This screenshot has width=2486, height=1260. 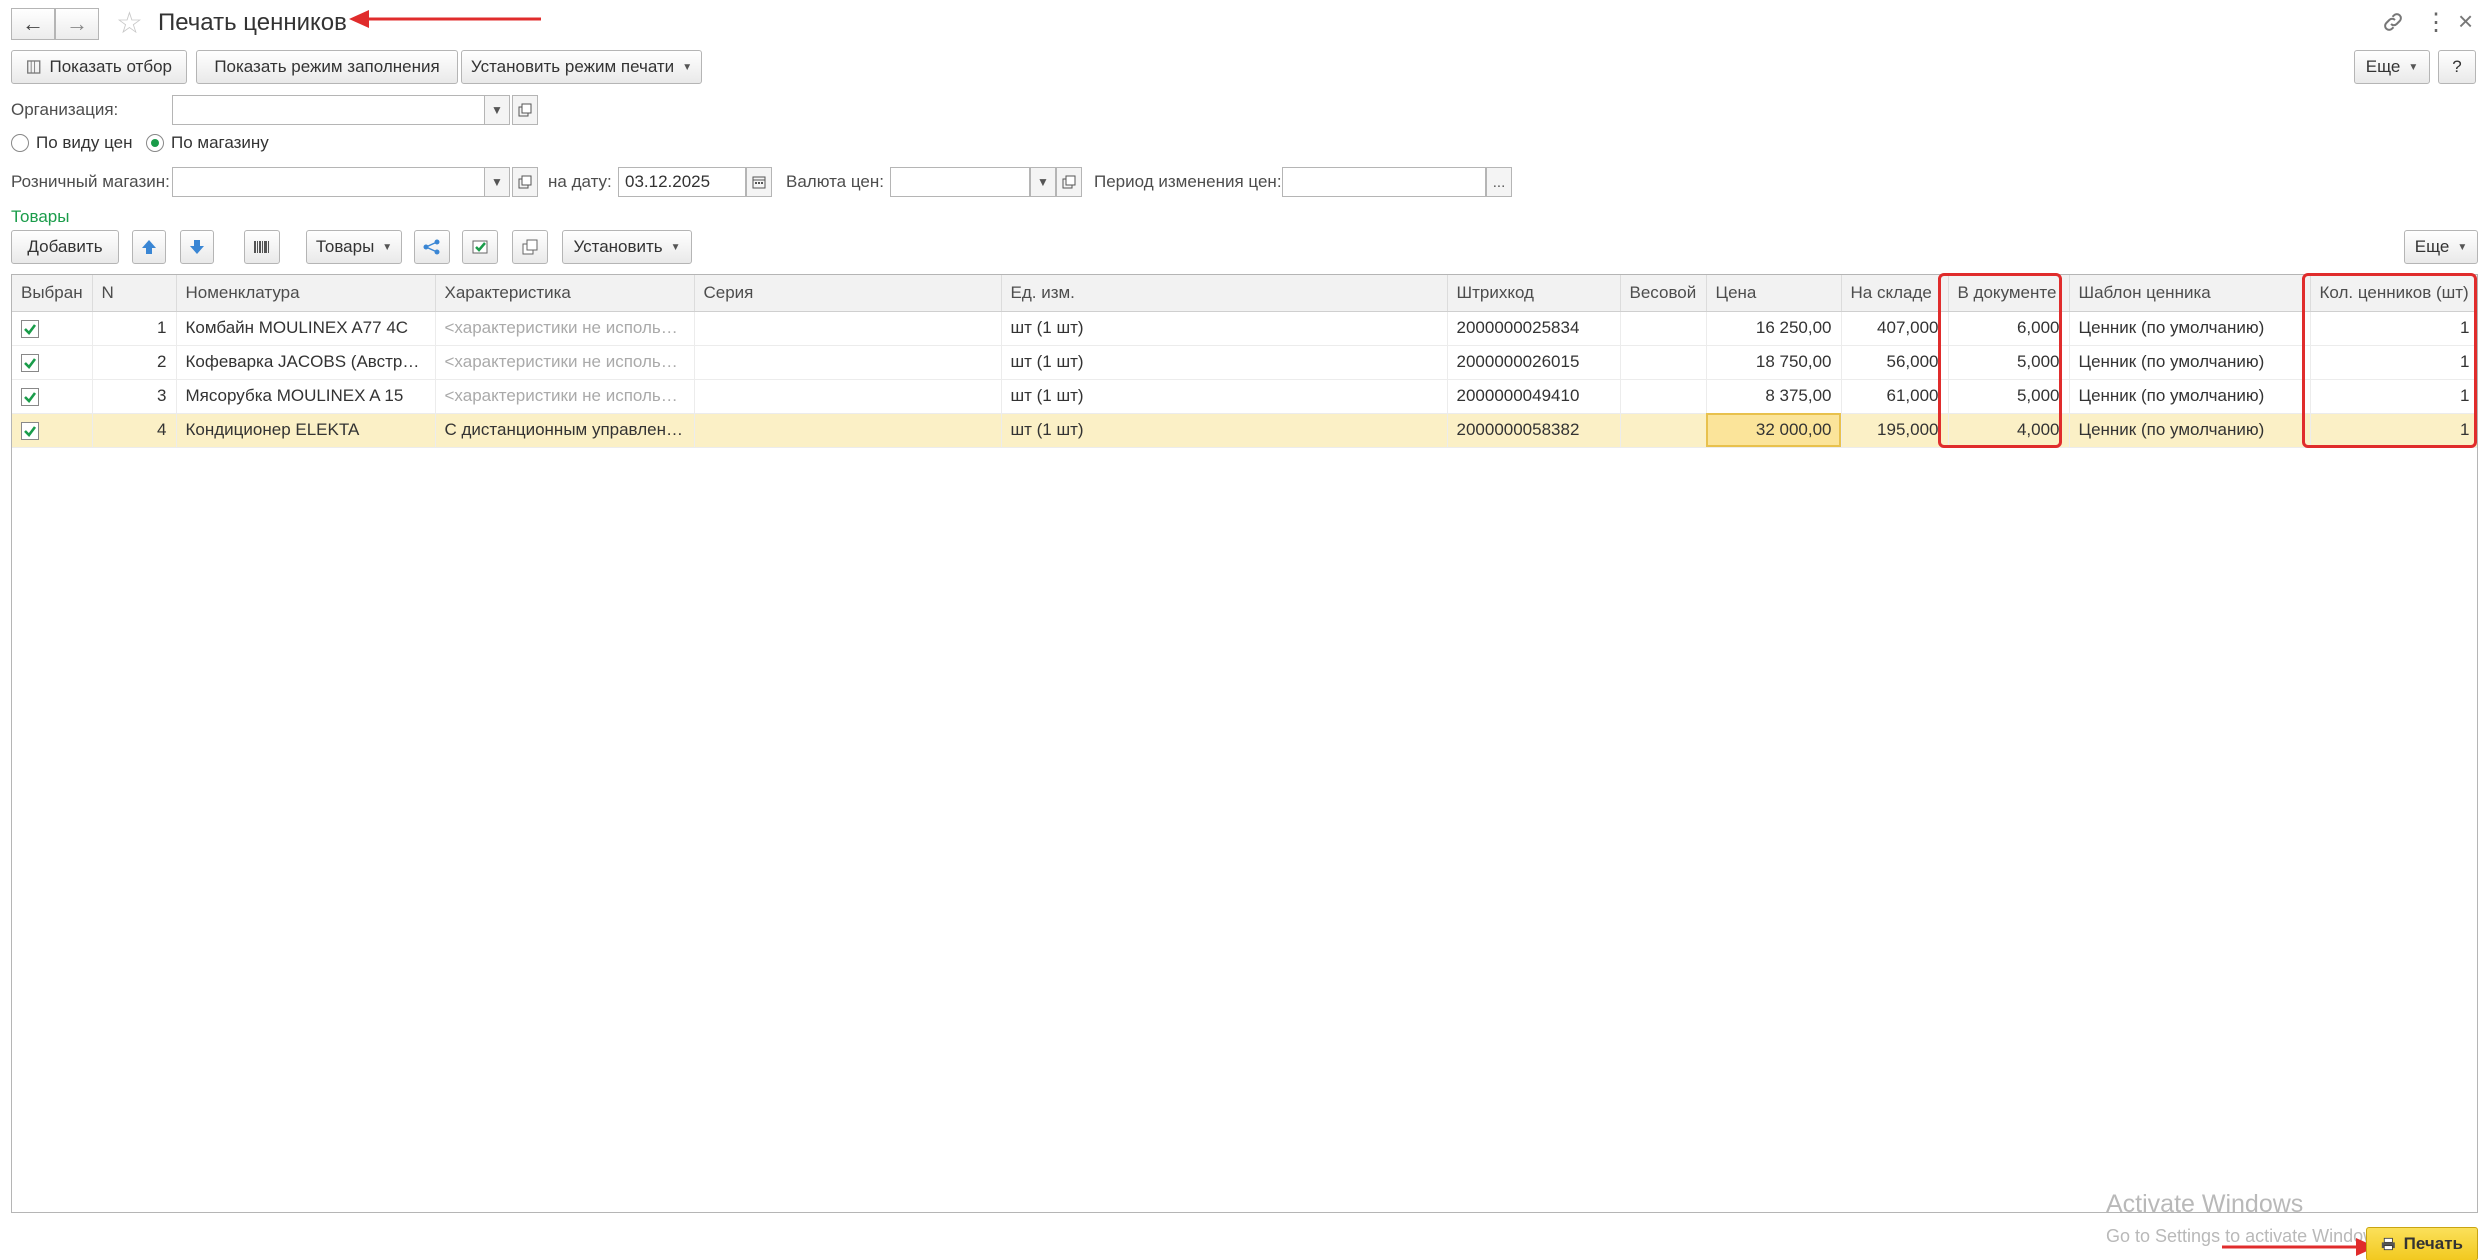 What do you see at coordinates (134, 328) in the screenshot?
I see `cell-n: 1` at bounding box center [134, 328].